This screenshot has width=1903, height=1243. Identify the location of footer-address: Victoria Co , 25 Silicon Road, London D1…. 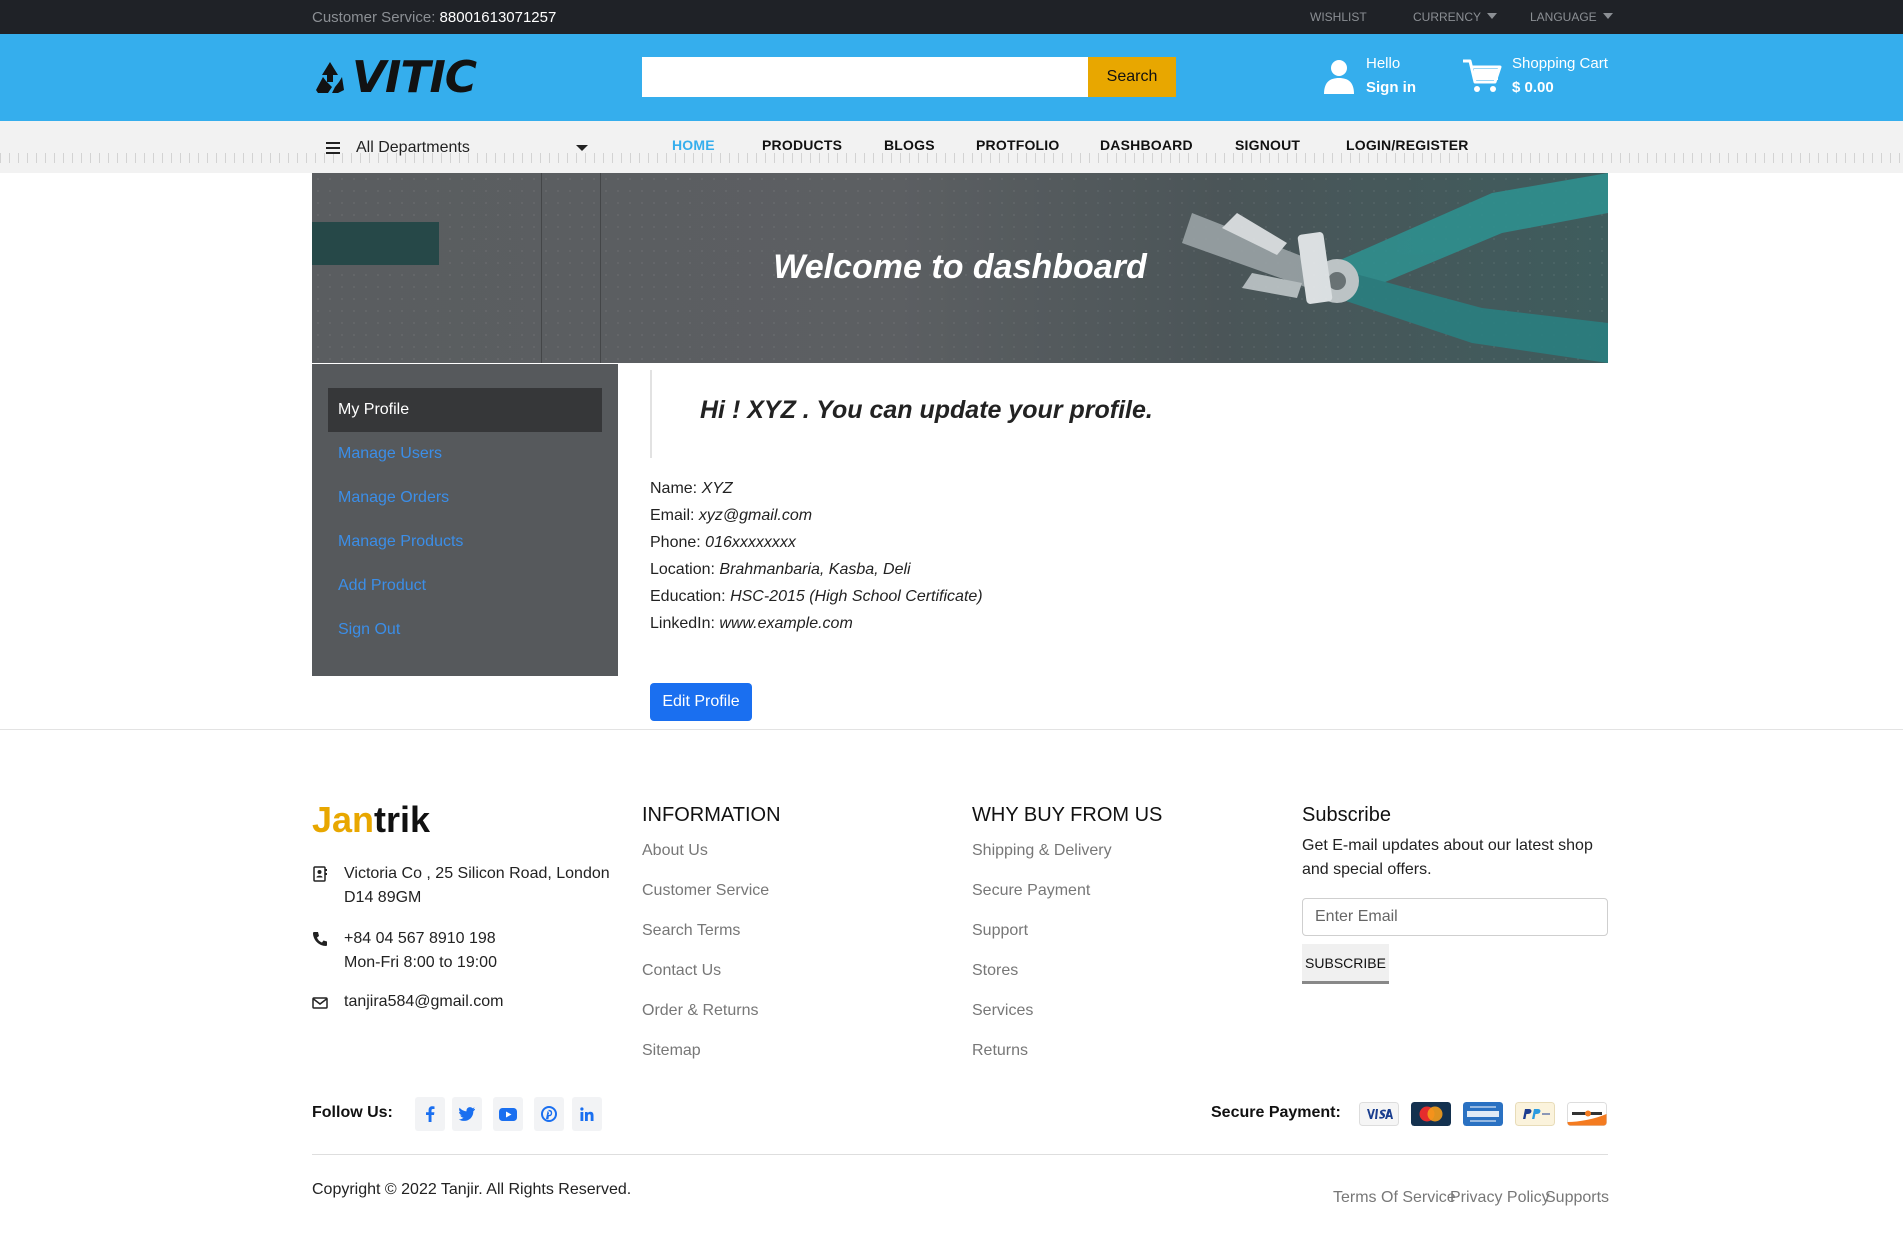
(461, 886).